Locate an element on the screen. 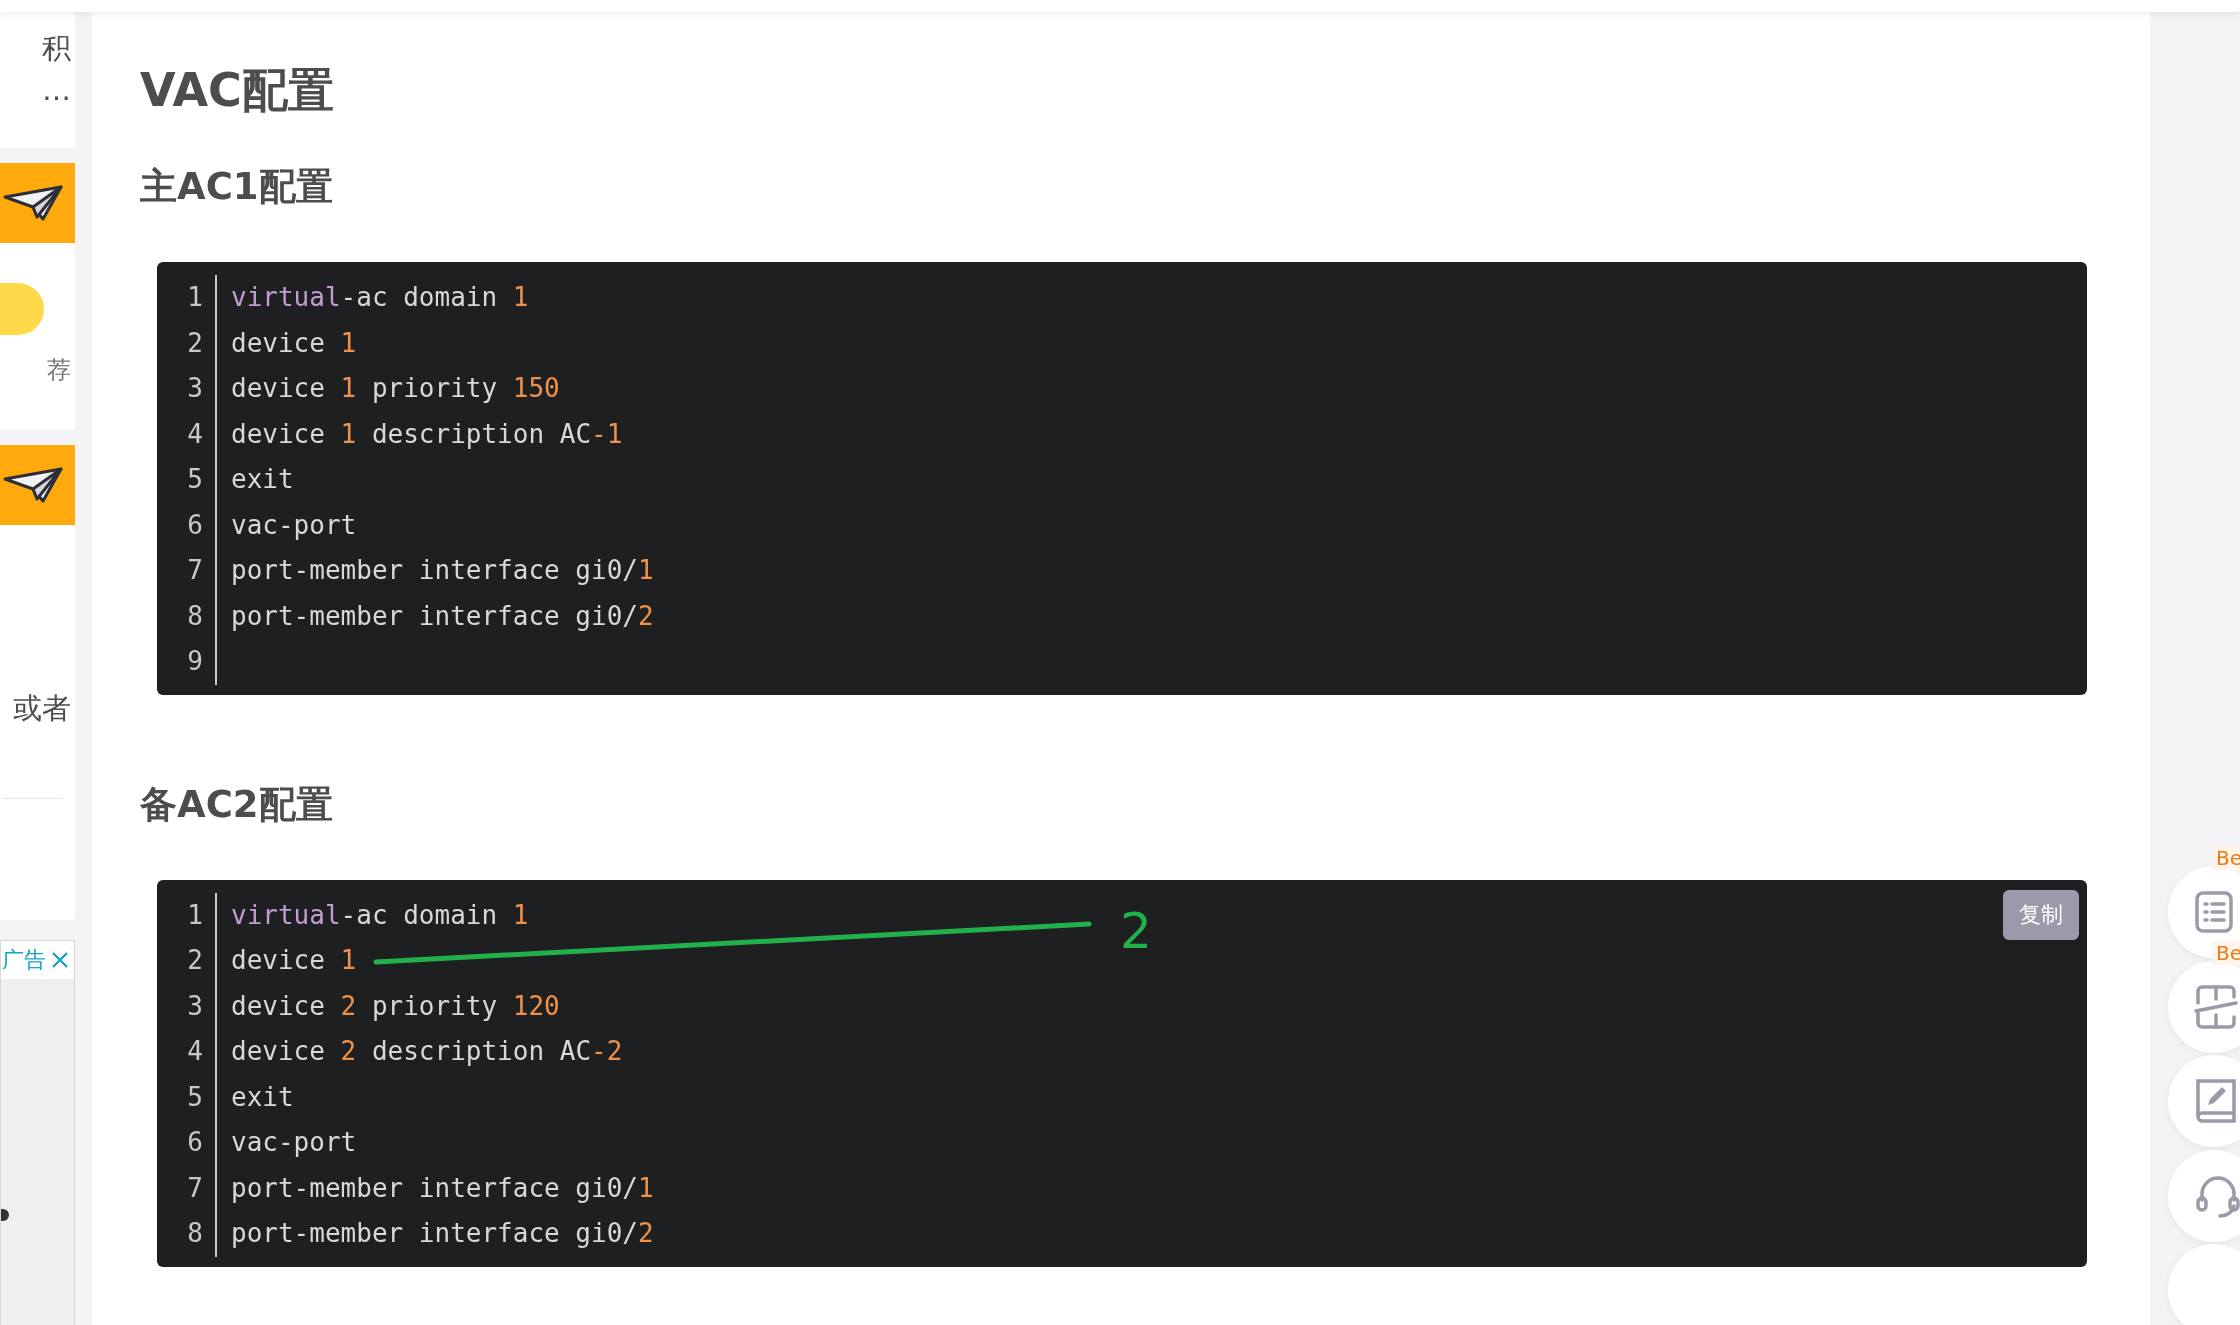 The image size is (2240, 1325). sidebar-text: 积 is located at coordinates (57, 48).